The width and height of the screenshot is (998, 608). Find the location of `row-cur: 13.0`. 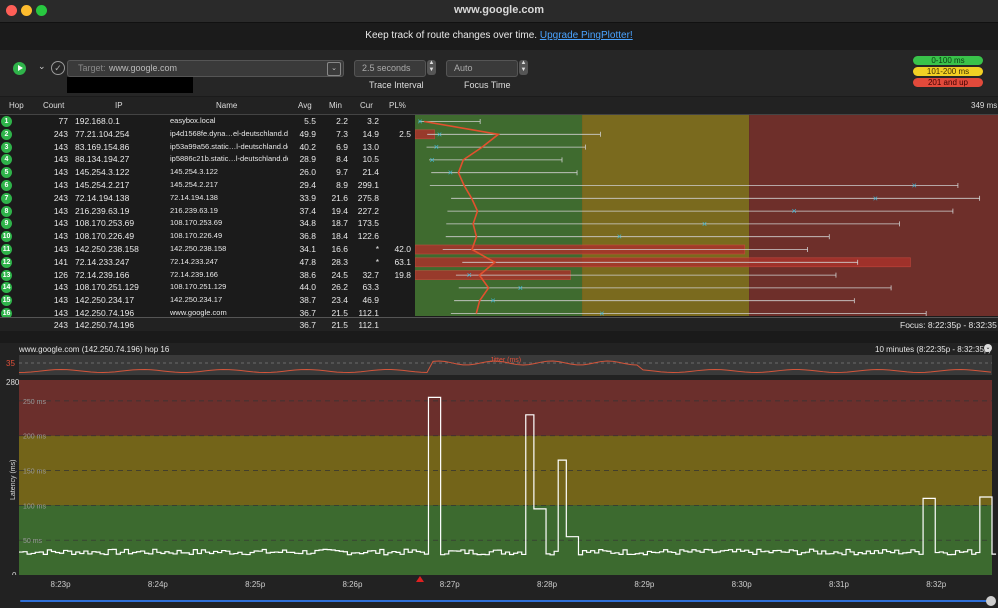

row-cur: 13.0 is located at coordinates (370, 146).